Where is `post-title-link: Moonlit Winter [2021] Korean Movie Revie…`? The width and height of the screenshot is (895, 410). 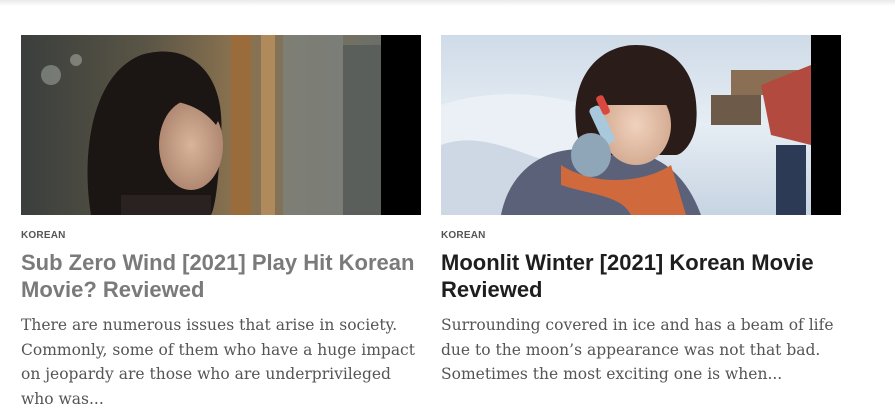
post-title-link: Moonlit Winter [2021] Korean Movie Revie… is located at coordinates (641, 276).